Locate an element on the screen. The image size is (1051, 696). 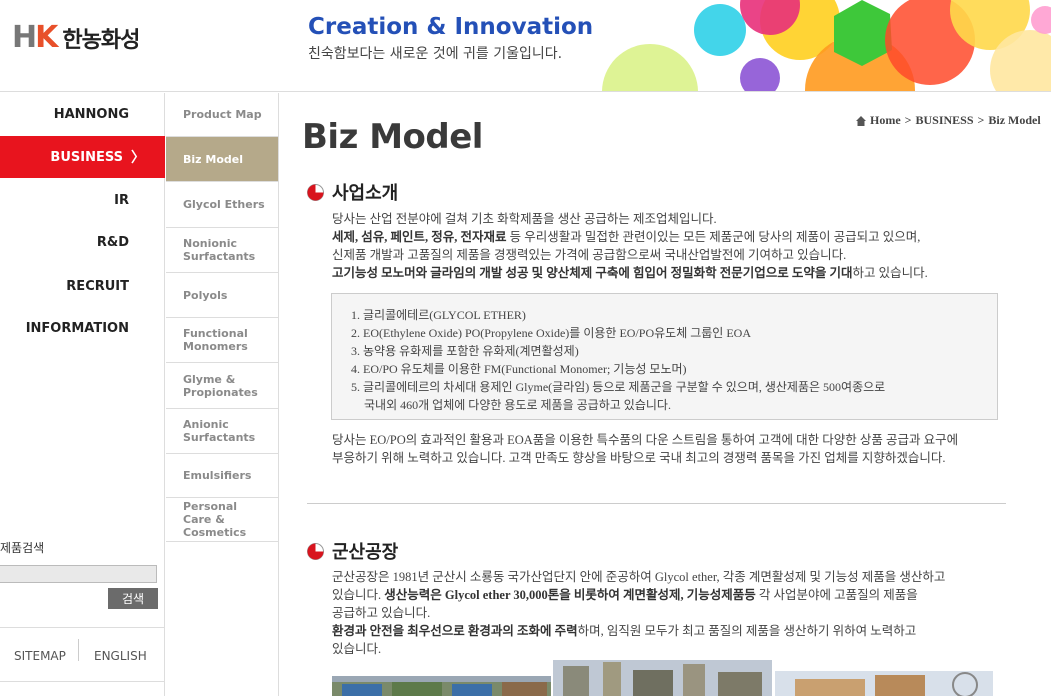
section-title-business-intro: 사업소개 is located at coordinates (352, 192).